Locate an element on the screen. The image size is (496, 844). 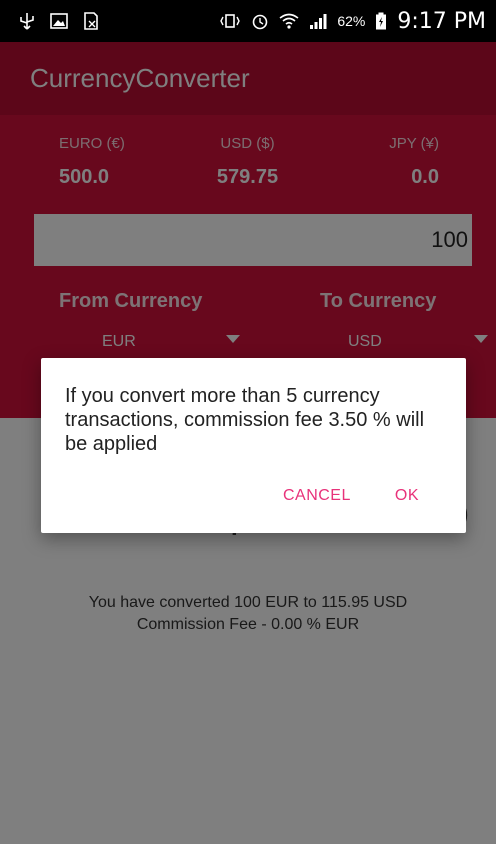
cancel-button: CANCEL is located at coordinates (317, 496).